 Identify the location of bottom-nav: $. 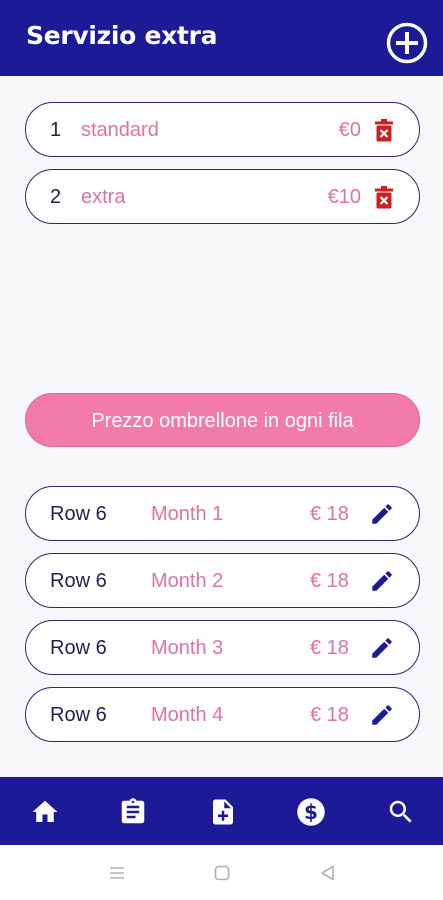
(221, 811).